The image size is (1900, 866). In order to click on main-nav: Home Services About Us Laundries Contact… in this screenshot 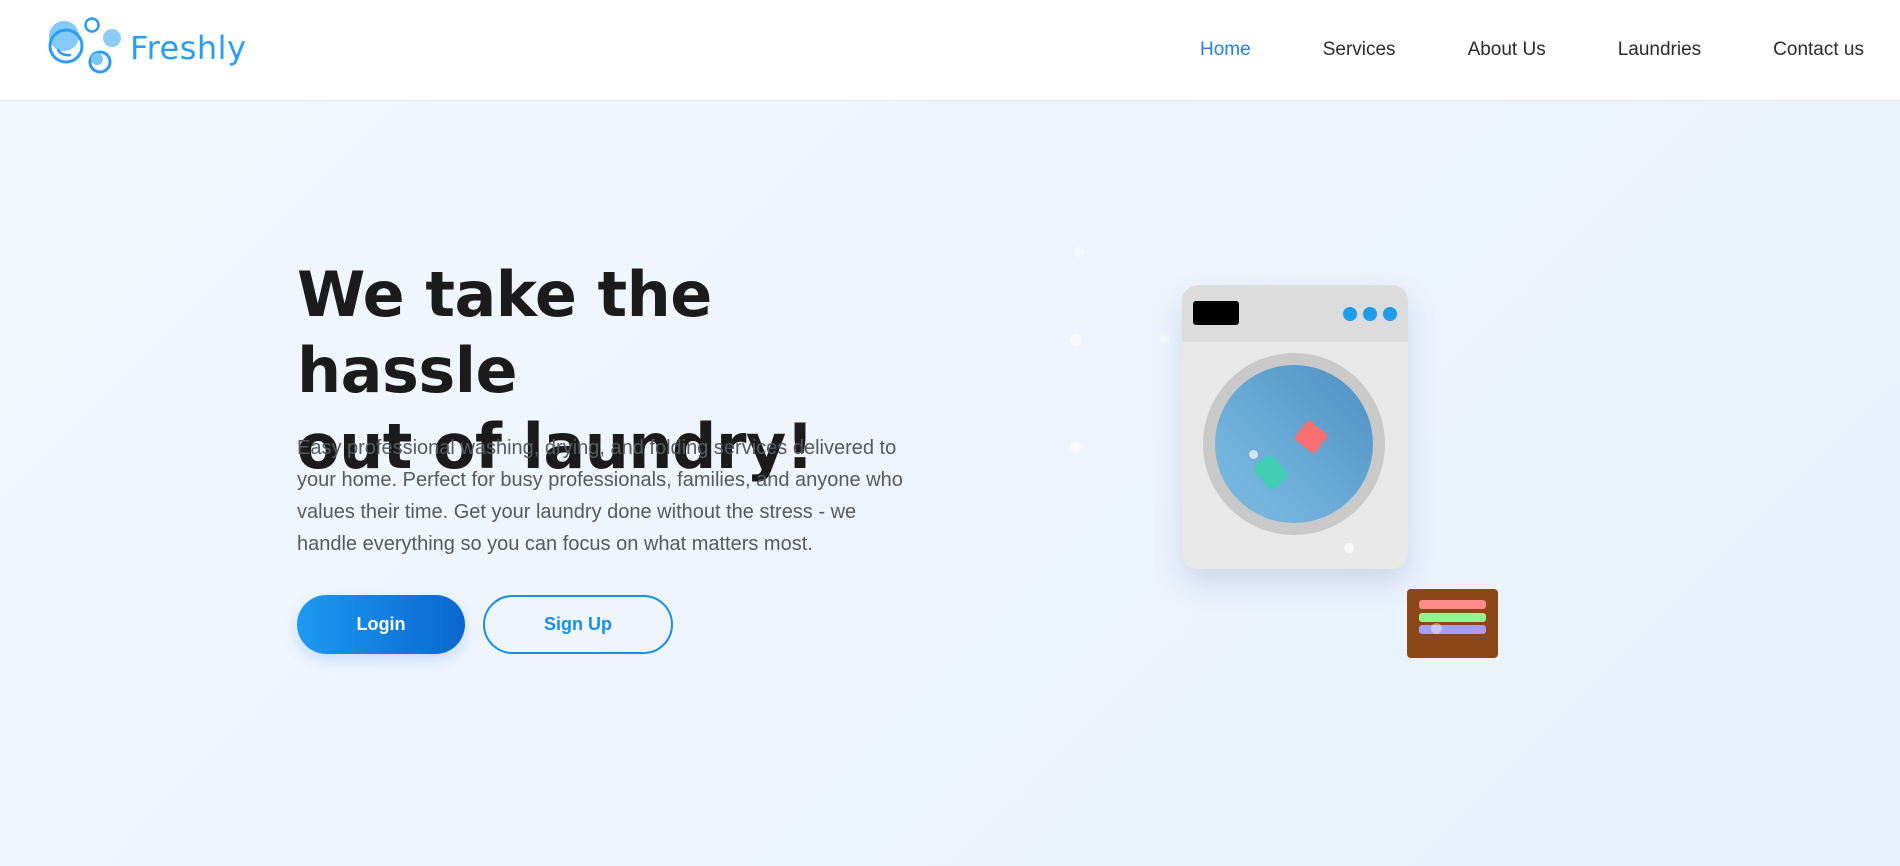, I will do `click(1496, 50)`.